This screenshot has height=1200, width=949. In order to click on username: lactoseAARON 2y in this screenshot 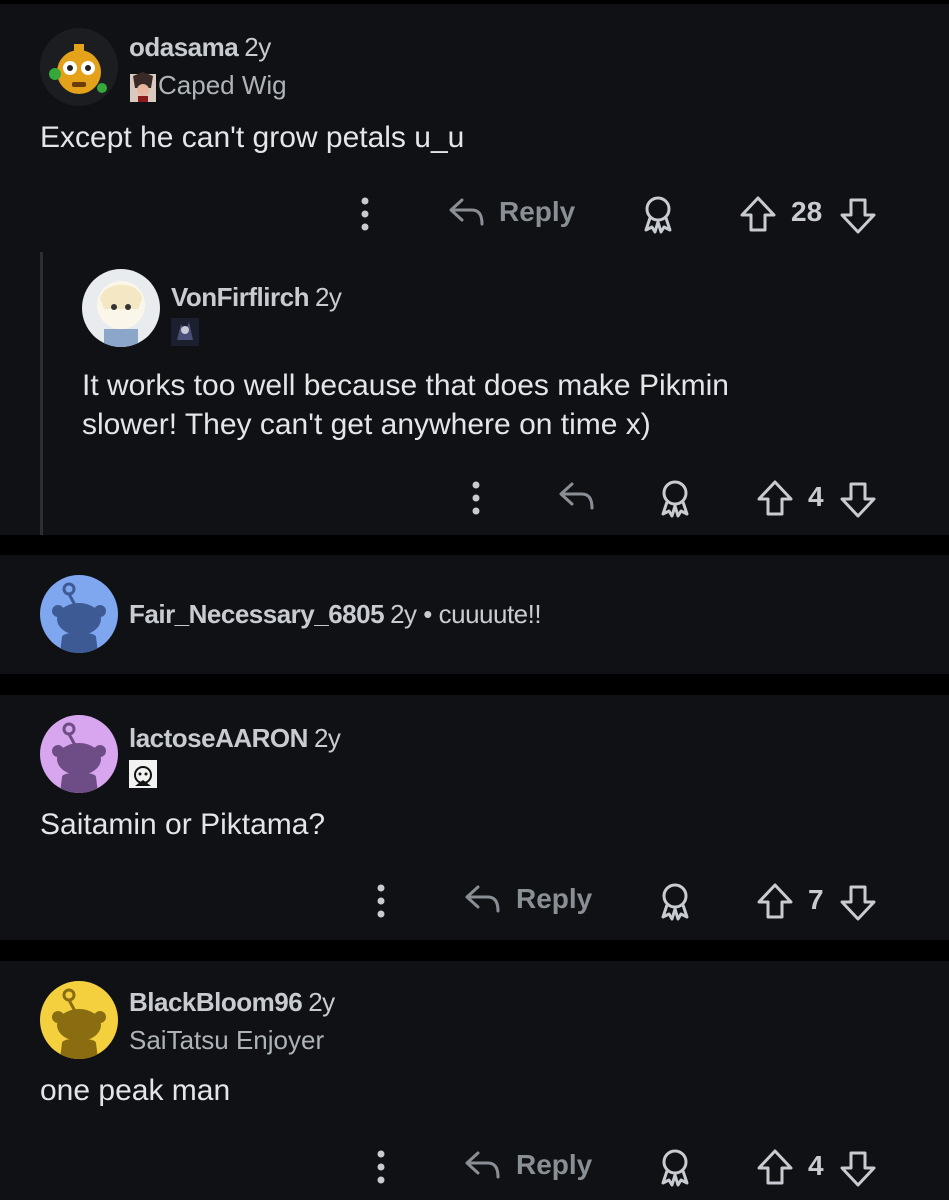, I will do `click(235, 738)`.